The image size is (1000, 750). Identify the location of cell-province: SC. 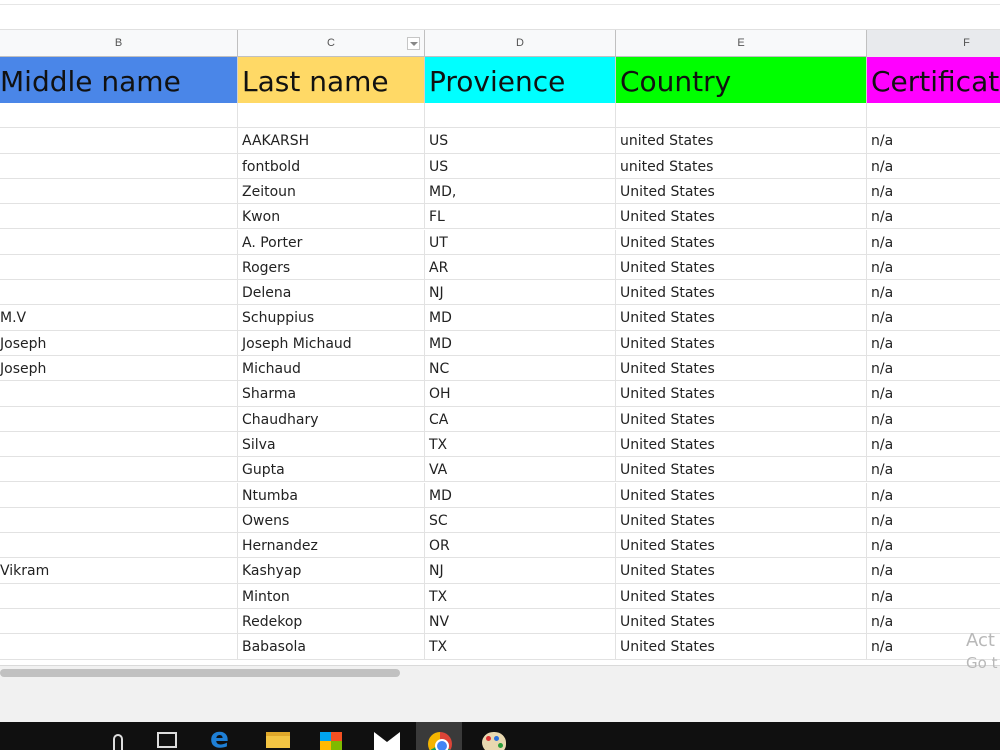
(520, 520).